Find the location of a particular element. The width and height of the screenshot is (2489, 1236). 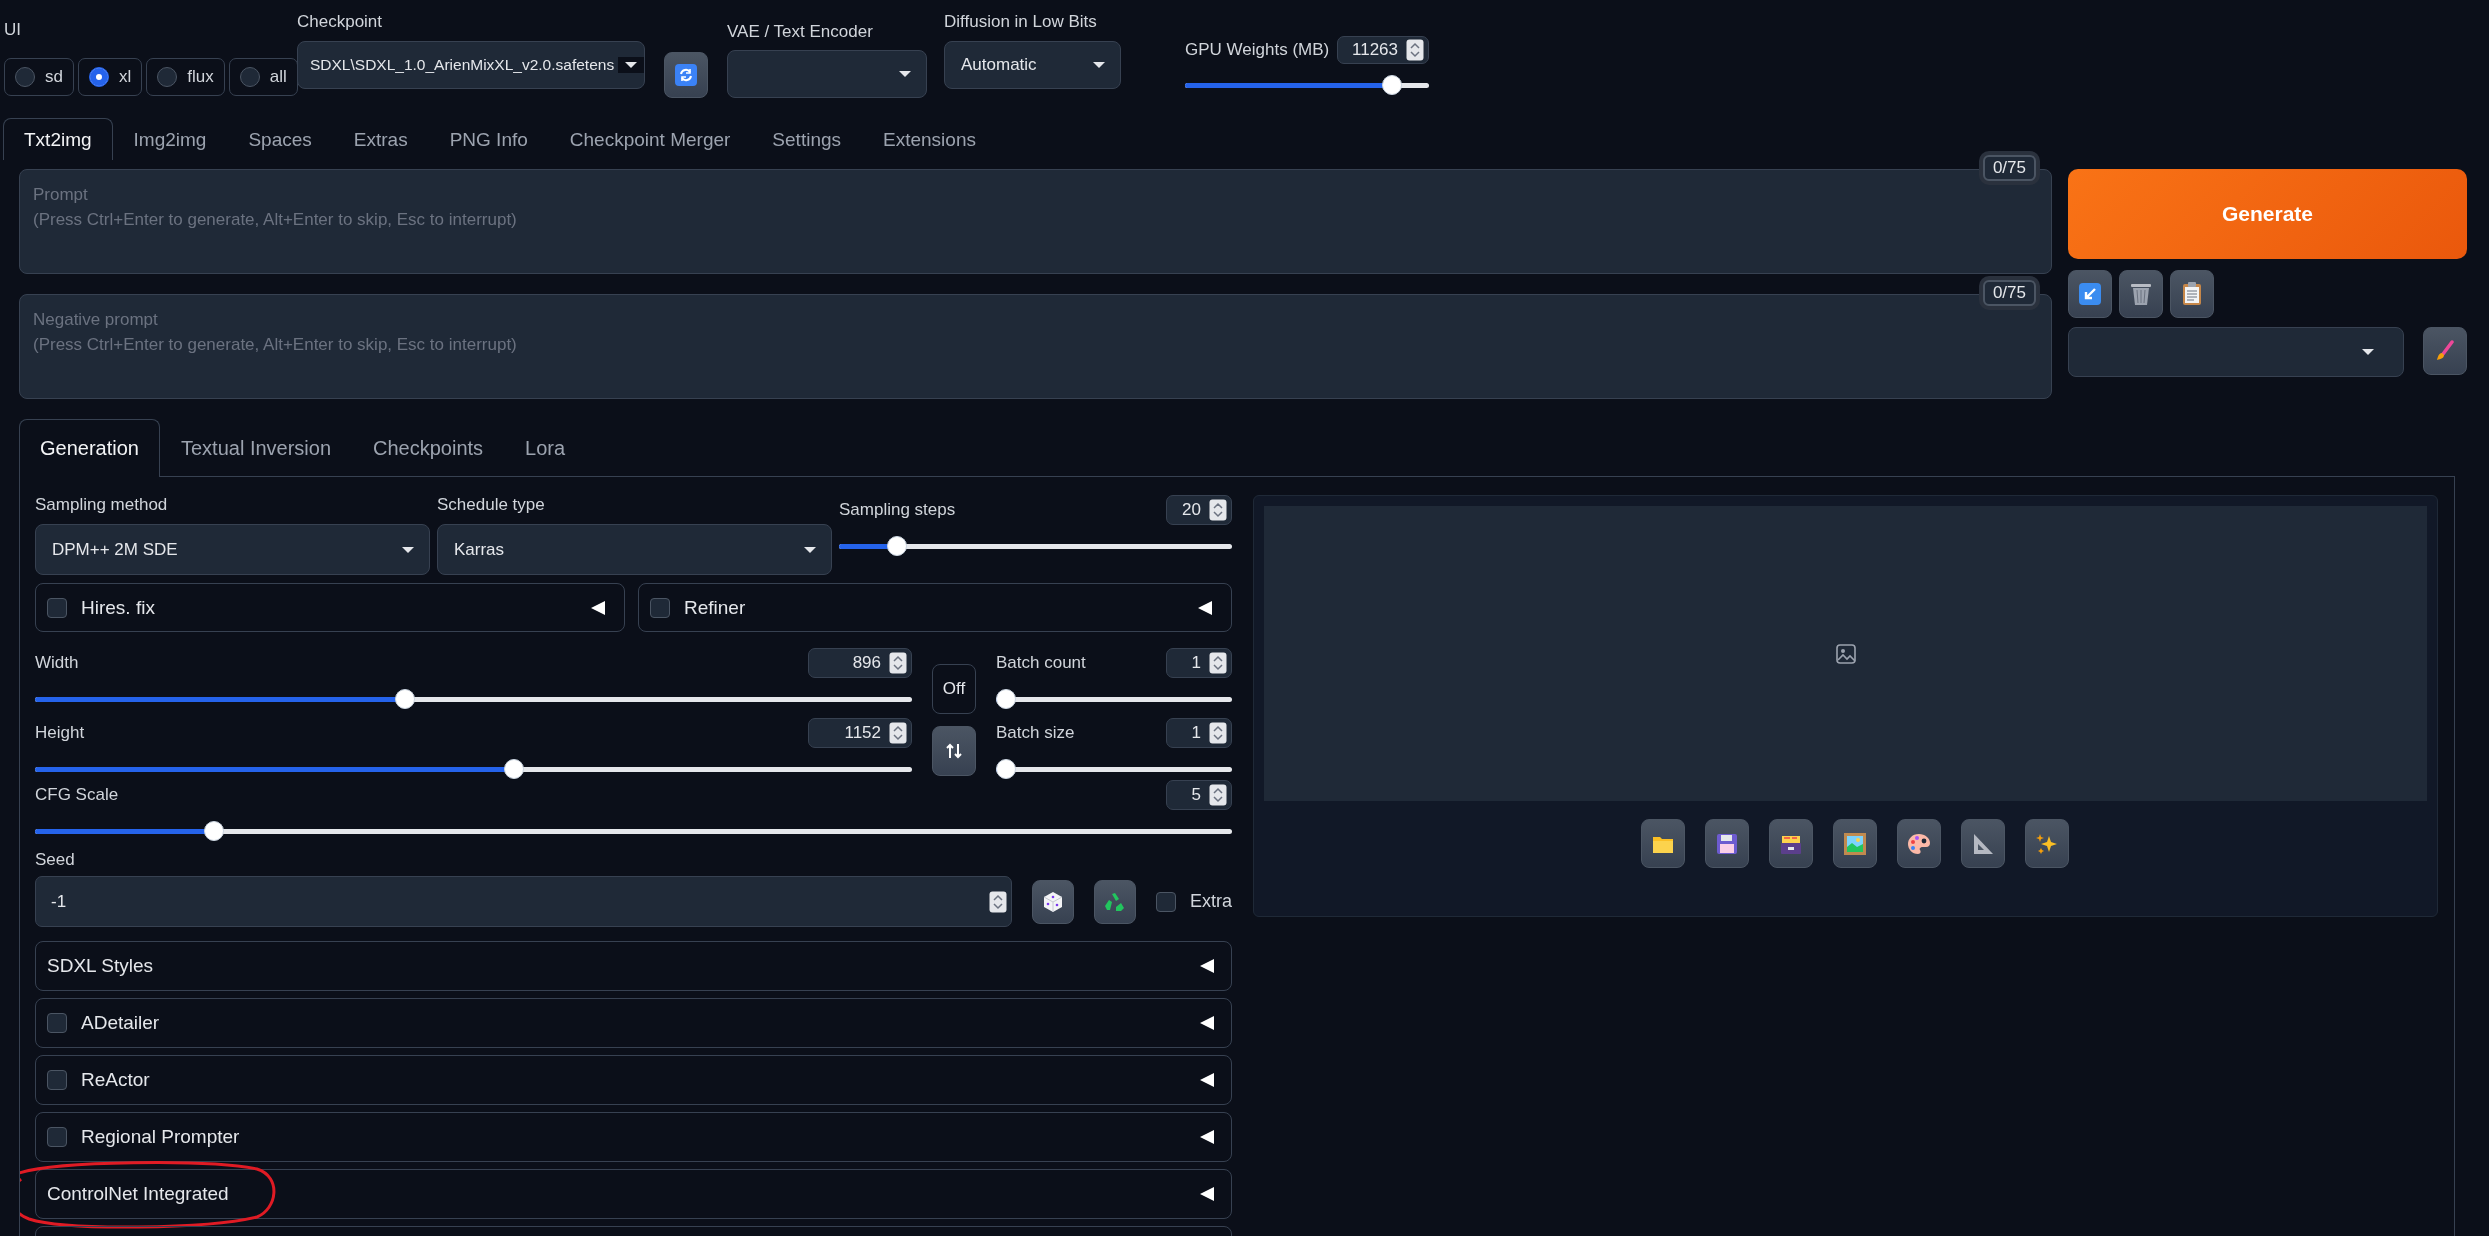

field-label: Batch count is located at coordinates (1041, 663).